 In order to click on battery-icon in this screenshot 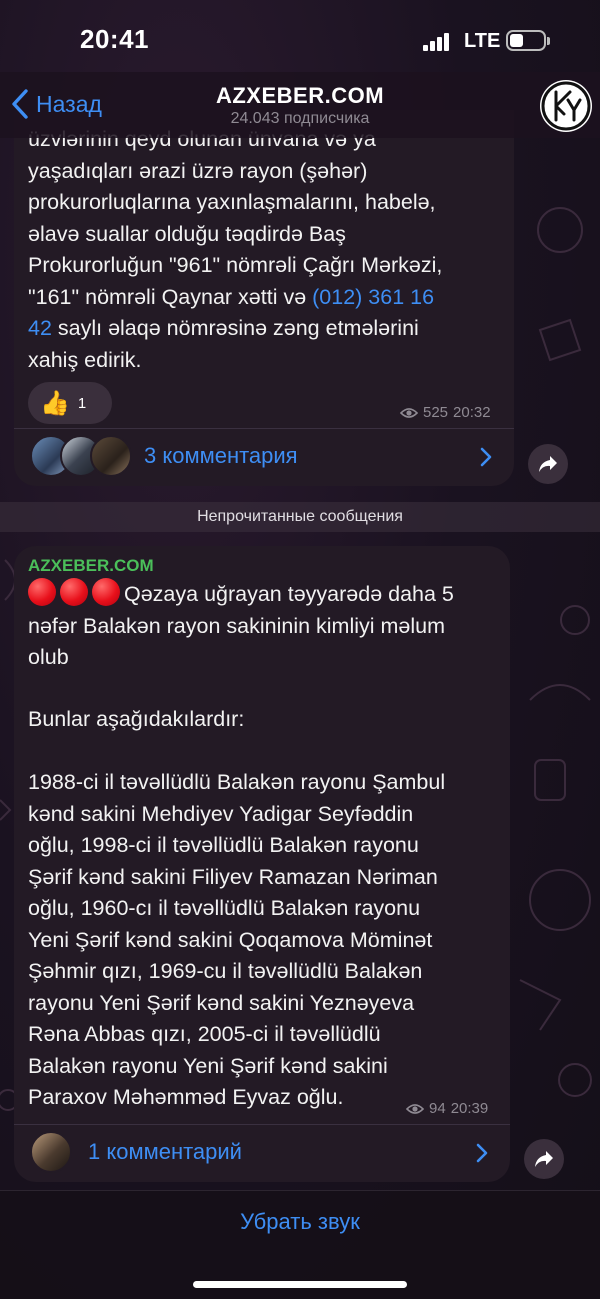, I will do `click(528, 40)`.